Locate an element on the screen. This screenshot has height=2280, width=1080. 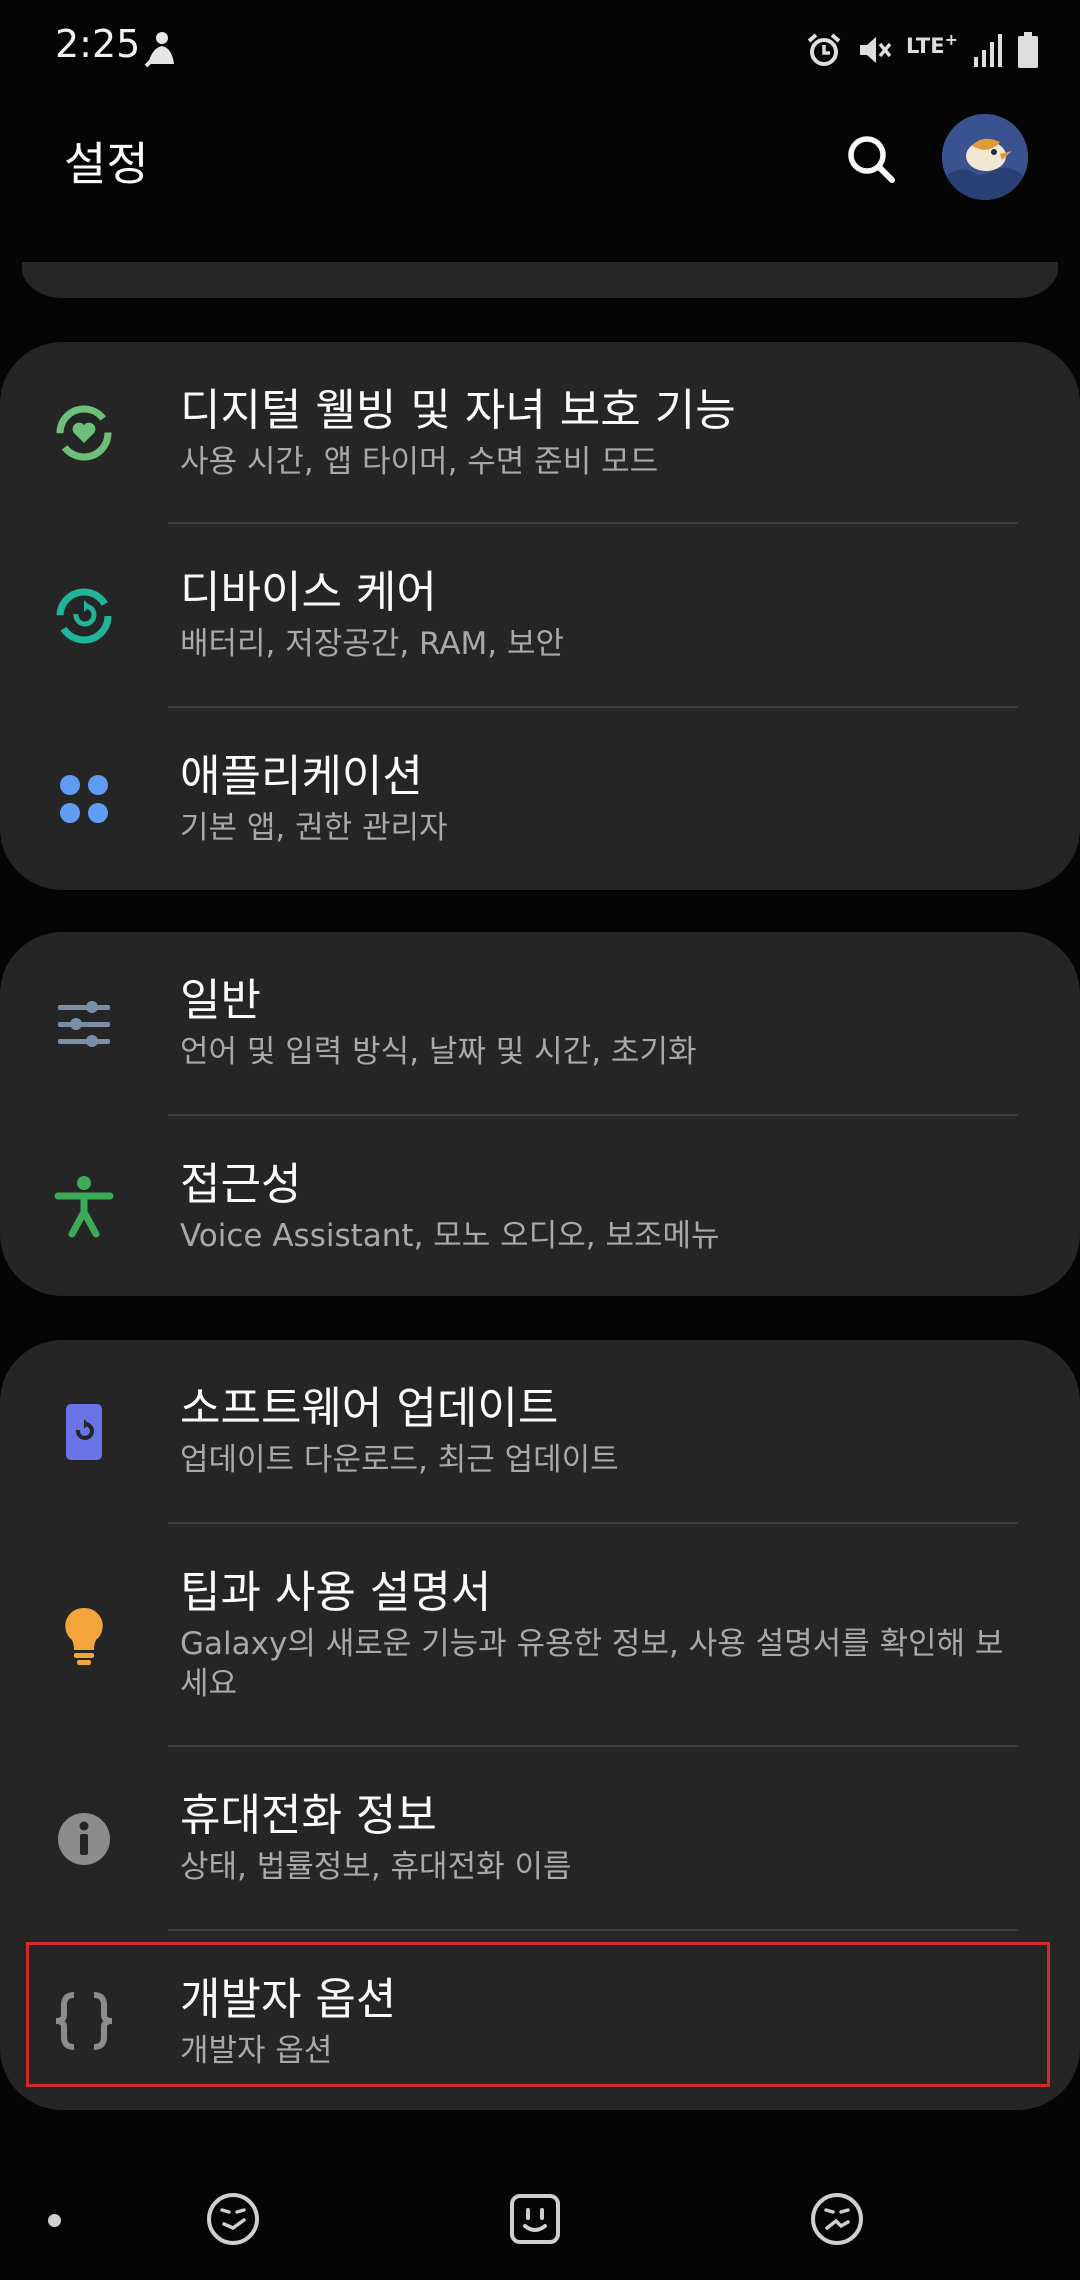
item-subtitle: 기본 앱, 권한 관리자 is located at coordinates (314, 828).